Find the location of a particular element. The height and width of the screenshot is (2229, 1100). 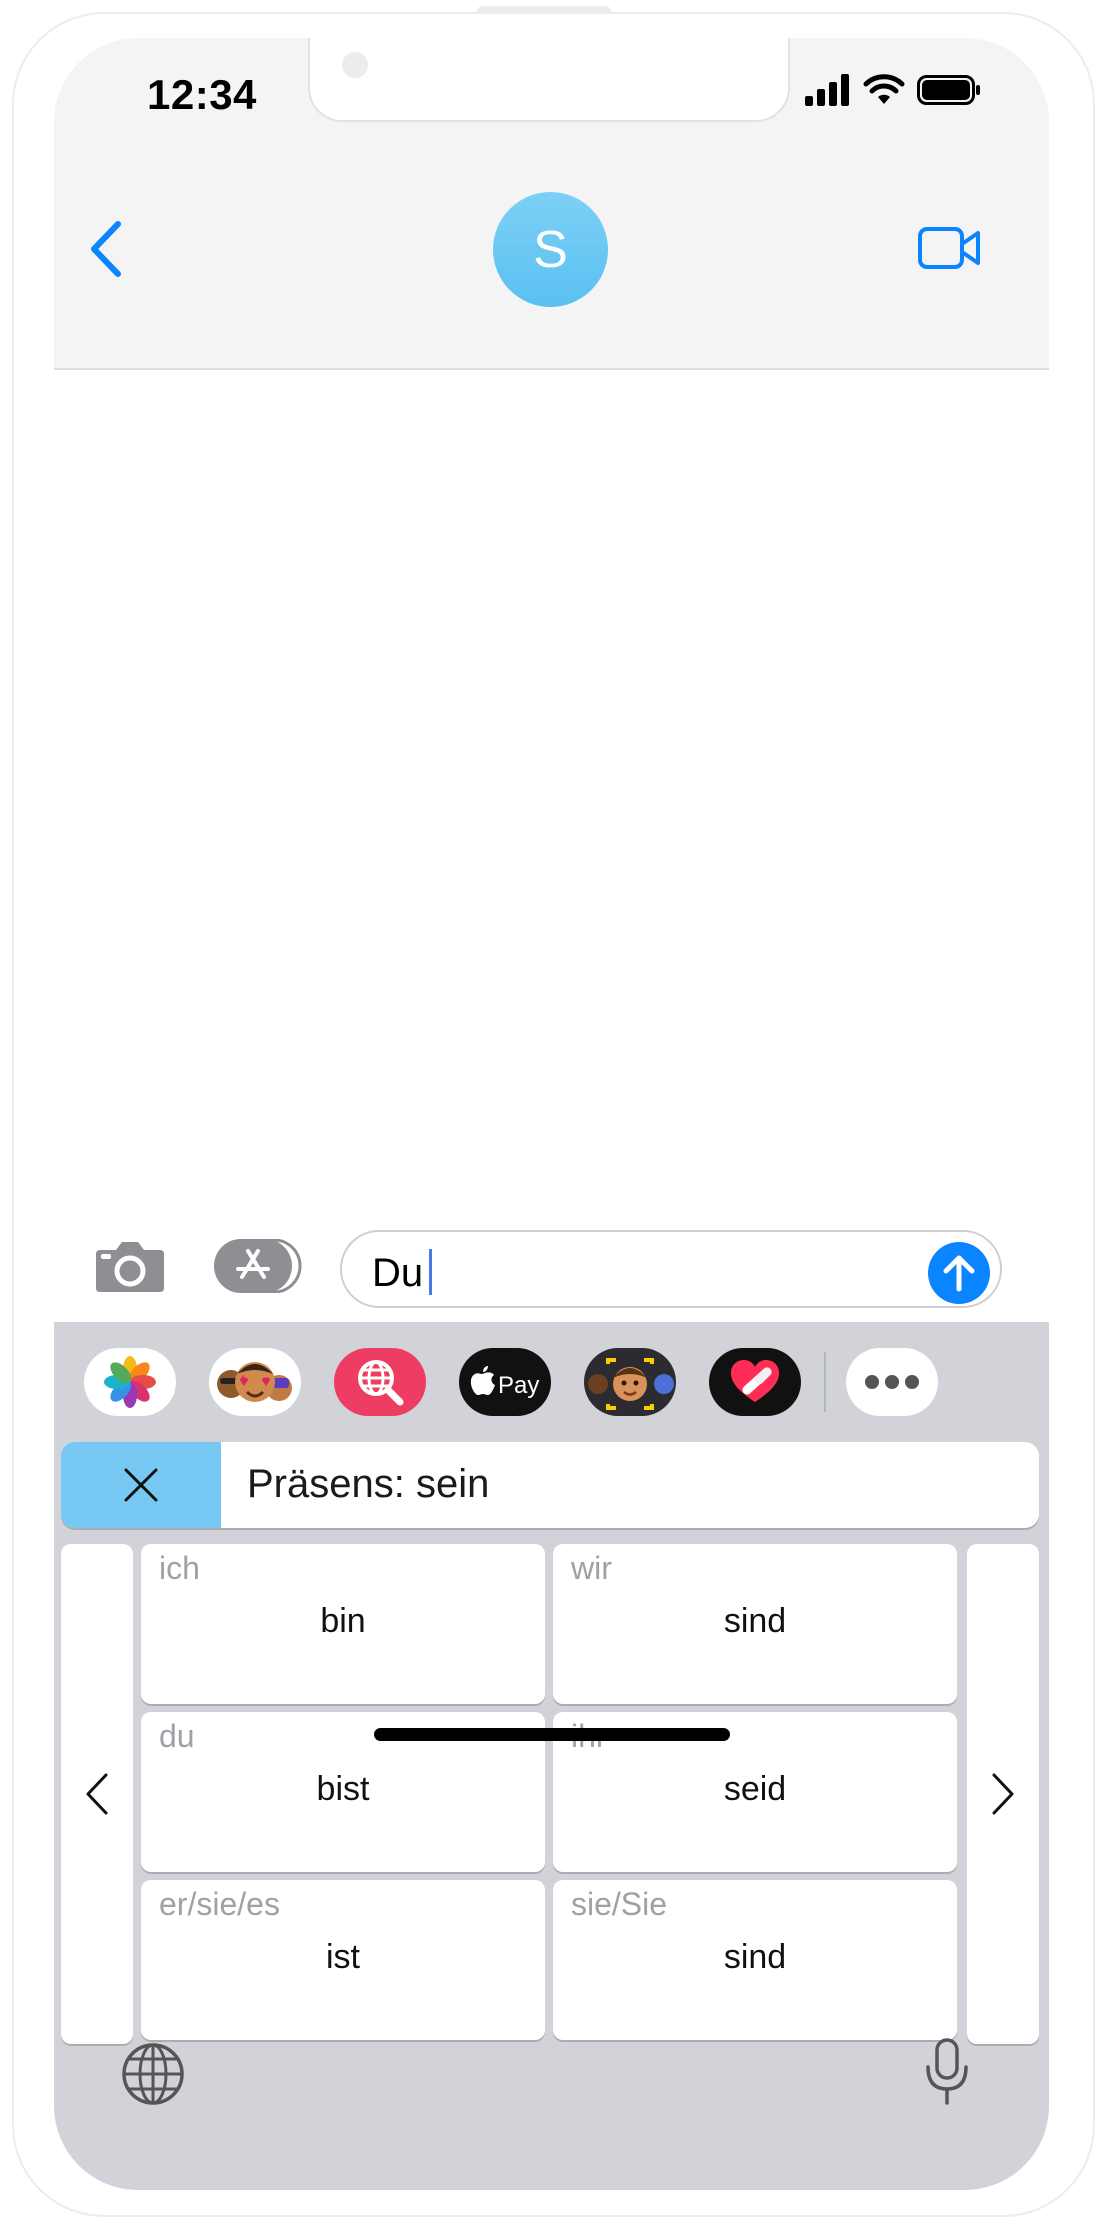

more-apps-button is located at coordinates (892, 1382).